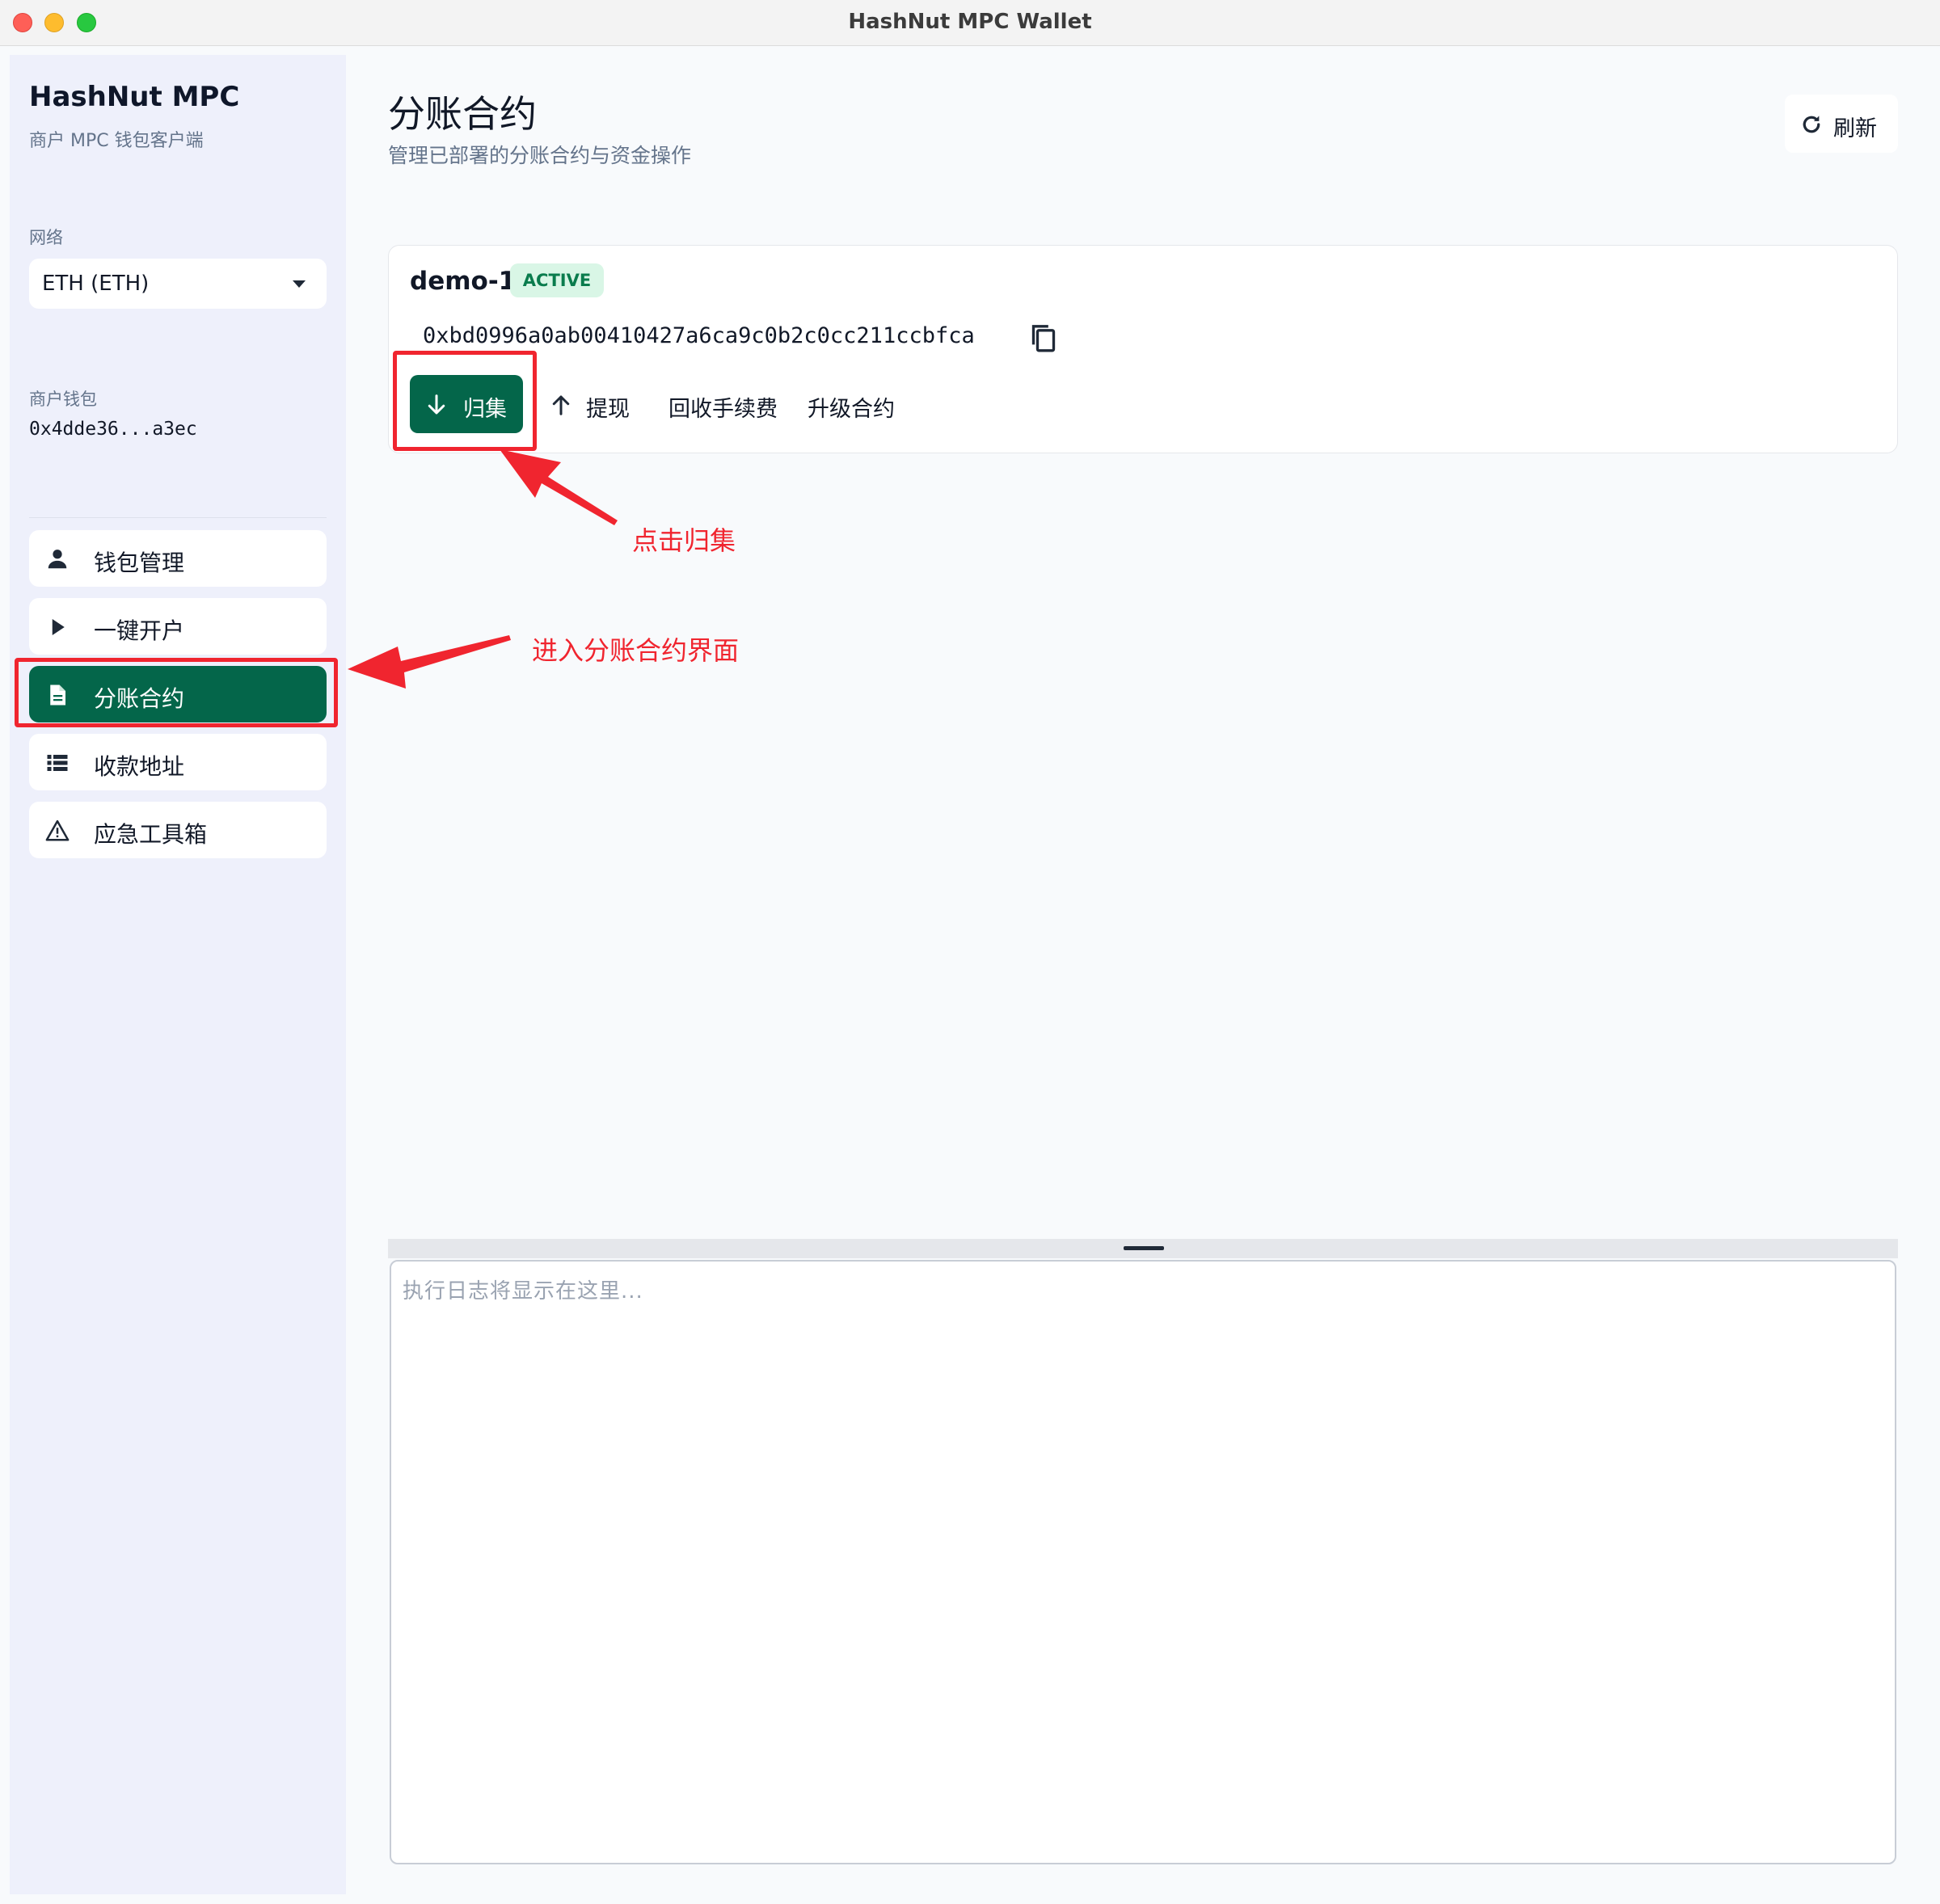 This screenshot has width=1940, height=1904. Describe the element at coordinates (636, 650) in the screenshot. I see `annotation-text-enter-contract: 进入分账合约界面` at that location.